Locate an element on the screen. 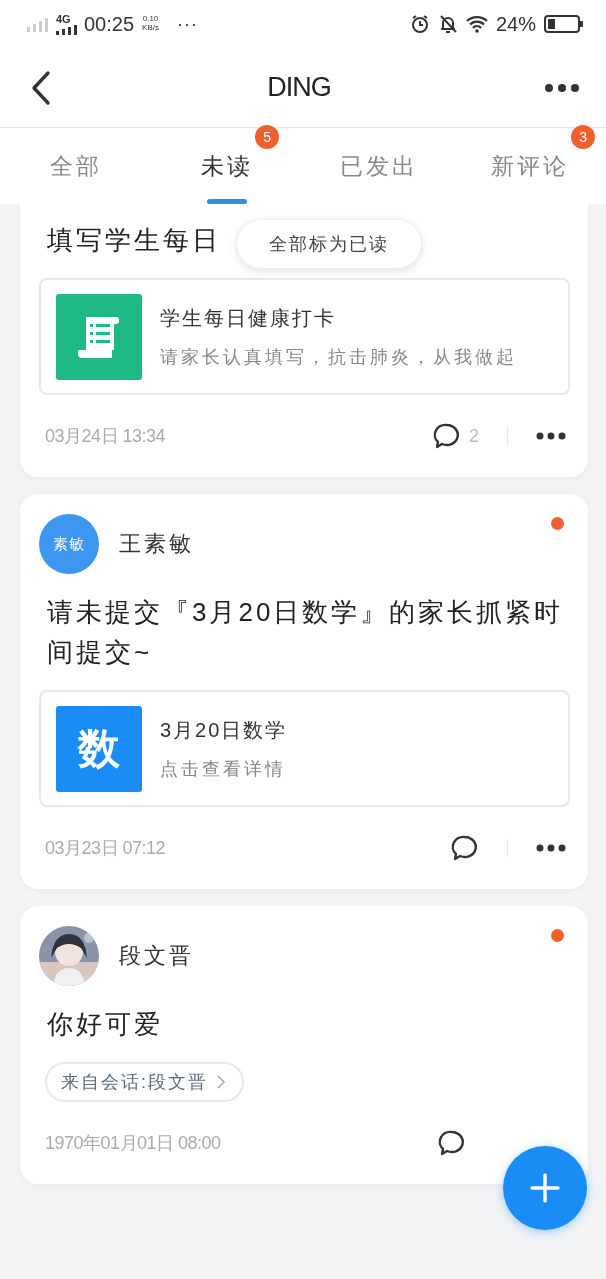 The width and height of the screenshot is (606, 1279). timestamp: 03月24日 13:34 is located at coordinates (105, 436).